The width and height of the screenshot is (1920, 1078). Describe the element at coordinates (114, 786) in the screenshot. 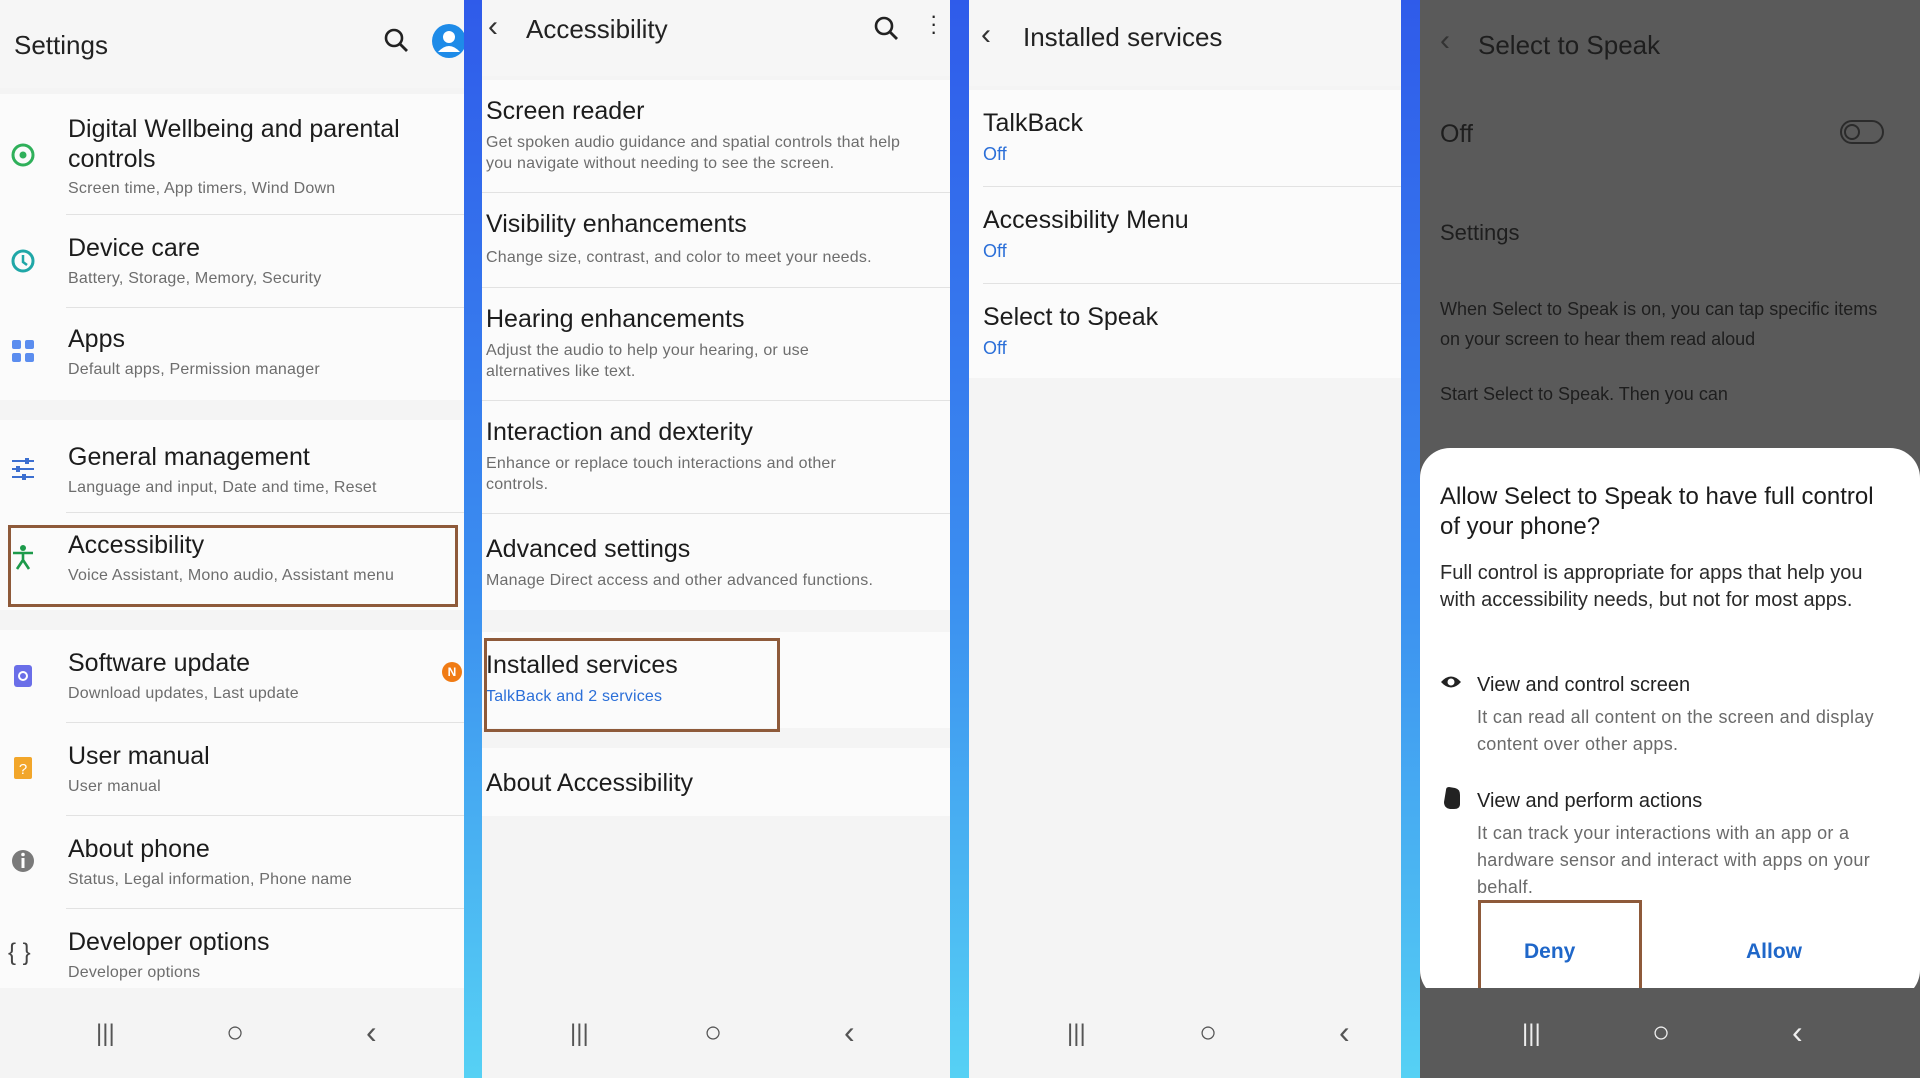

I see `item-subtitle: User manual` at that location.